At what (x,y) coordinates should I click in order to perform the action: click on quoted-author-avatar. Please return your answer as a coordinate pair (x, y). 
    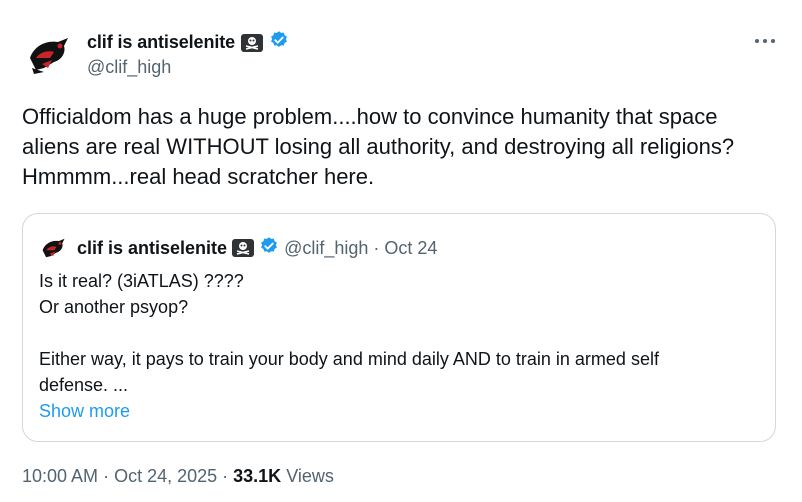
    Looking at the image, I should click on (53, 248).